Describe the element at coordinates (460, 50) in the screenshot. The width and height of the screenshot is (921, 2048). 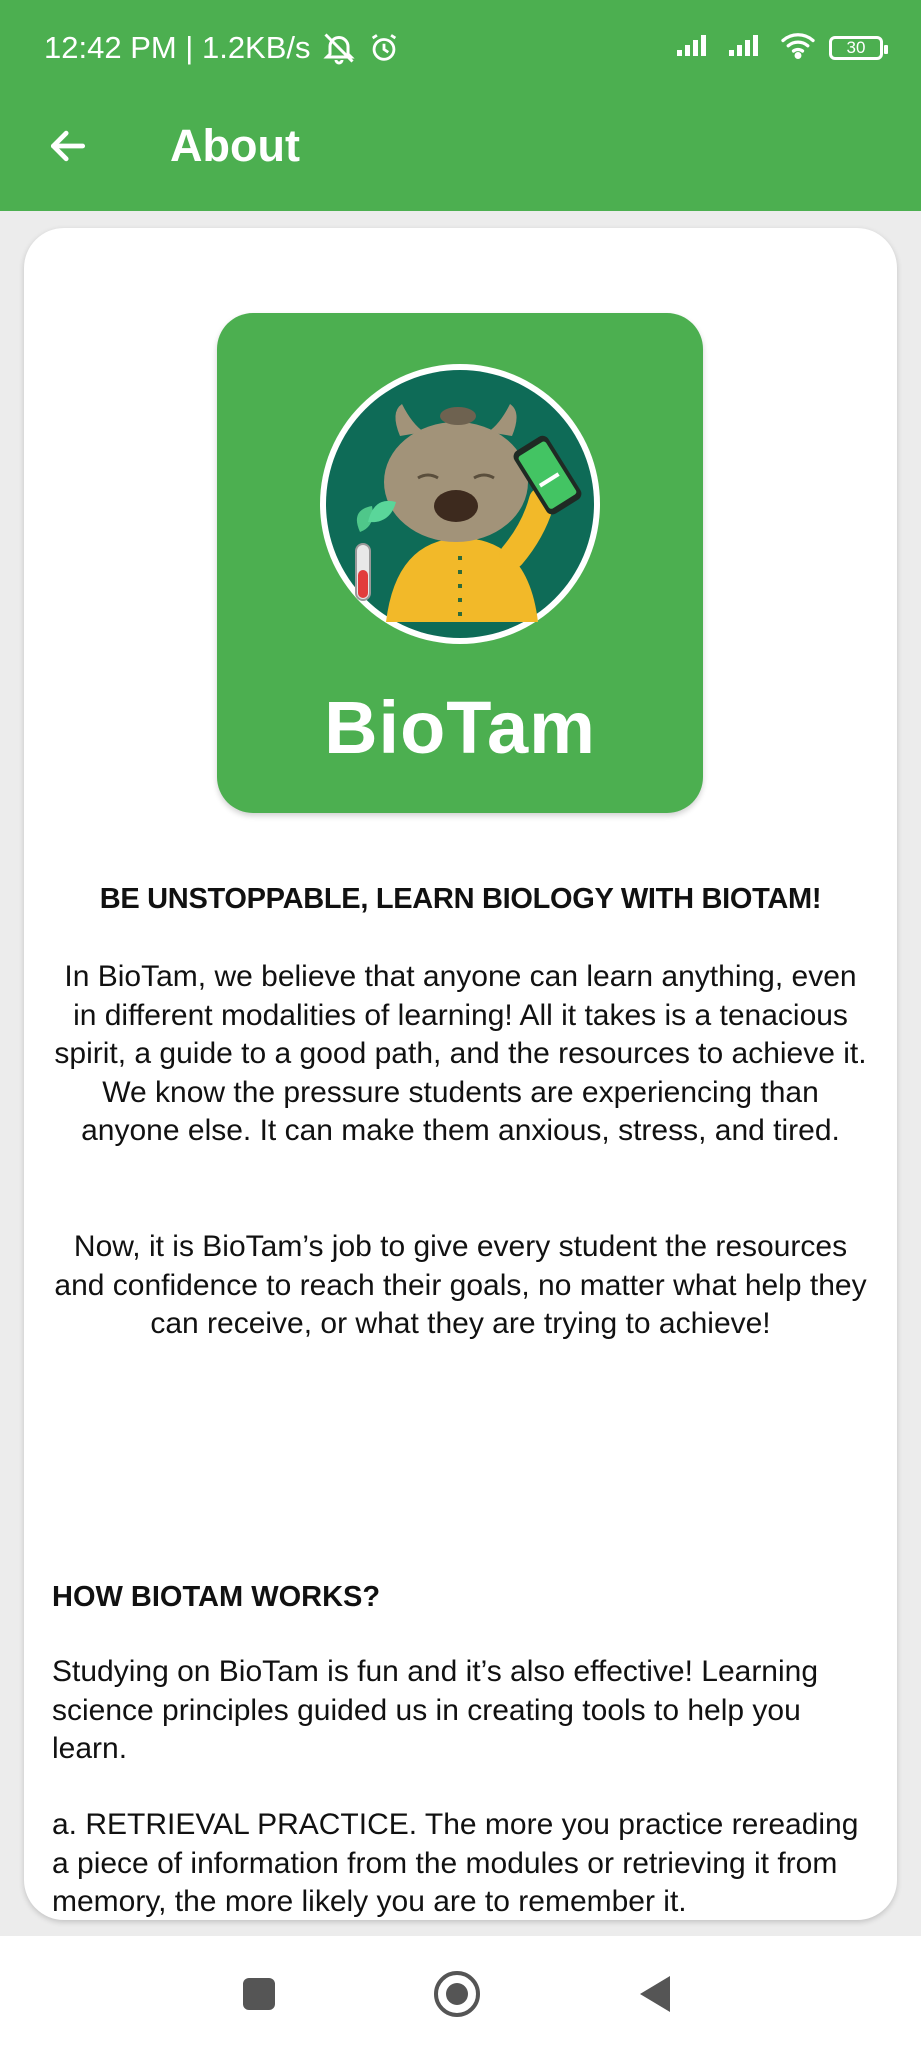
I see `status-bar: 12:42 PM | 1.2KB/s 30` at that location.